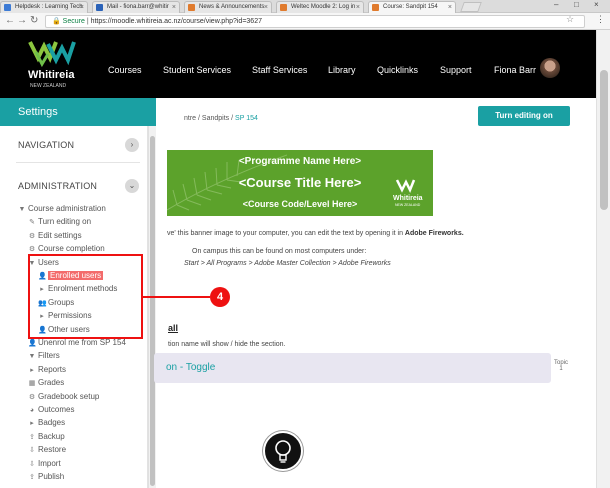 The width and height of the screenshot is (610, 488). I want to click on whitireia-banner-logo-icon: Whitireia NEW ZEALAND, so click(408, 193).